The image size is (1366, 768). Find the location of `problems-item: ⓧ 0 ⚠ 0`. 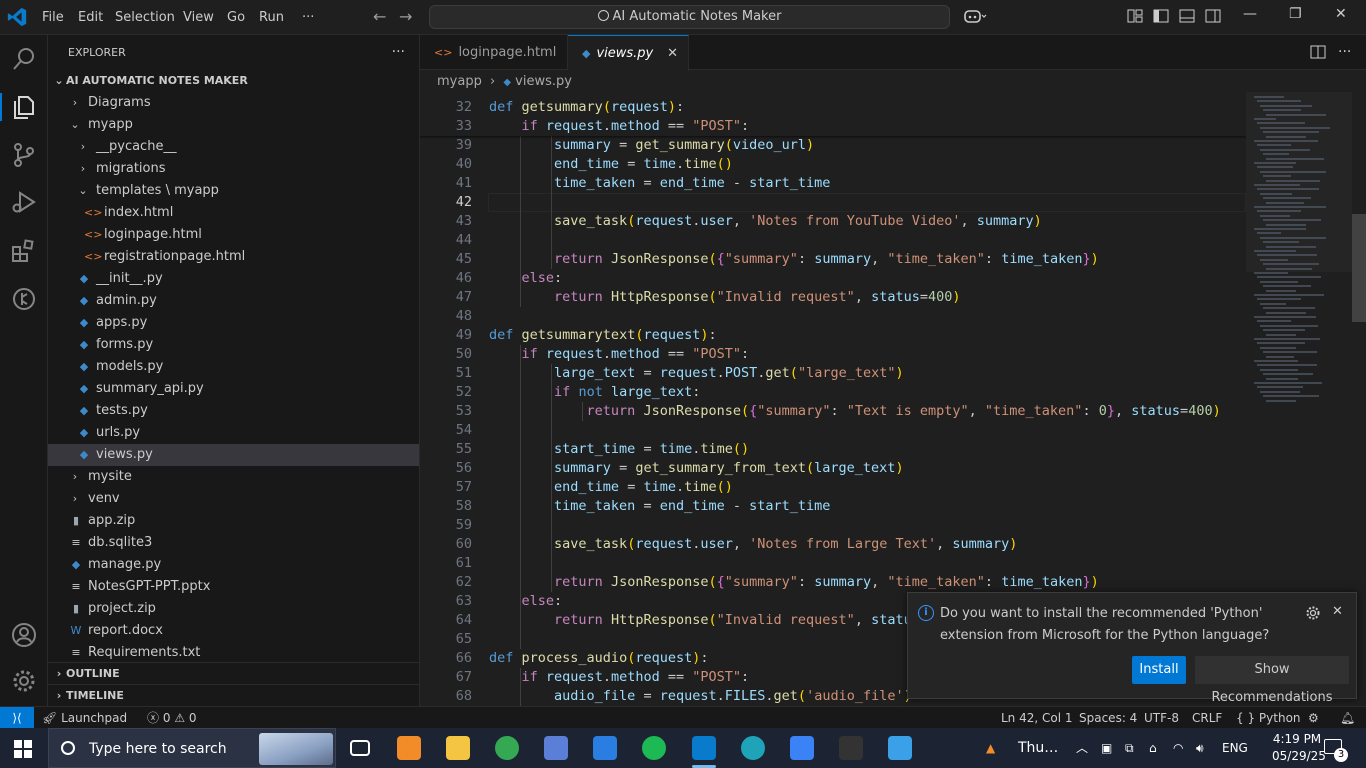

problems-item: ⓧ 0 ⚠ 0 is located at coordinates (172, 718).